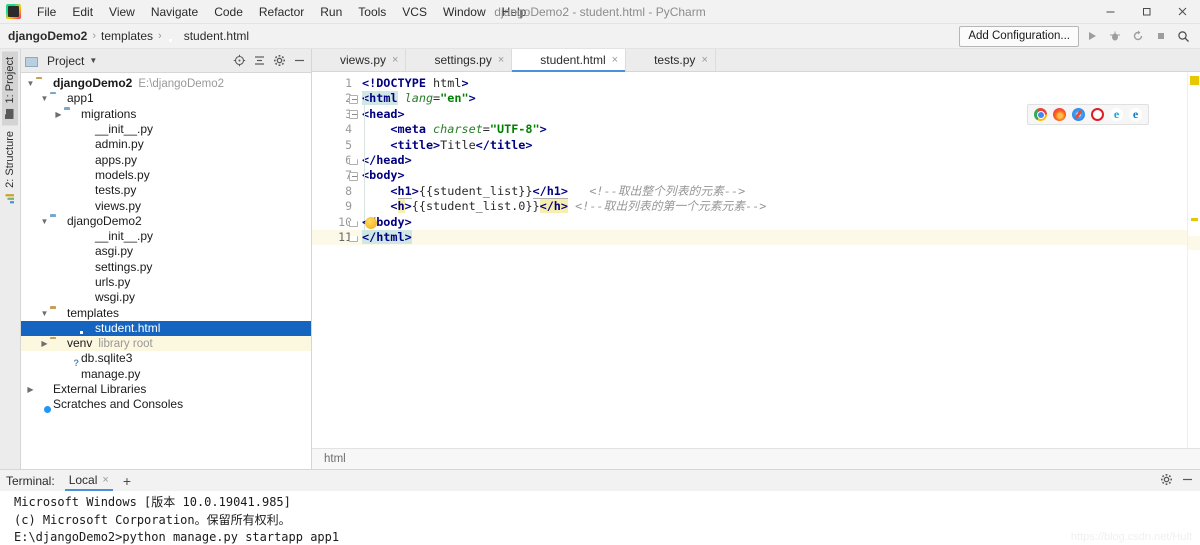 The width and height of the screenshot is (1200, 545). I want to click on tree-node: tests.py, so click(166, 190).